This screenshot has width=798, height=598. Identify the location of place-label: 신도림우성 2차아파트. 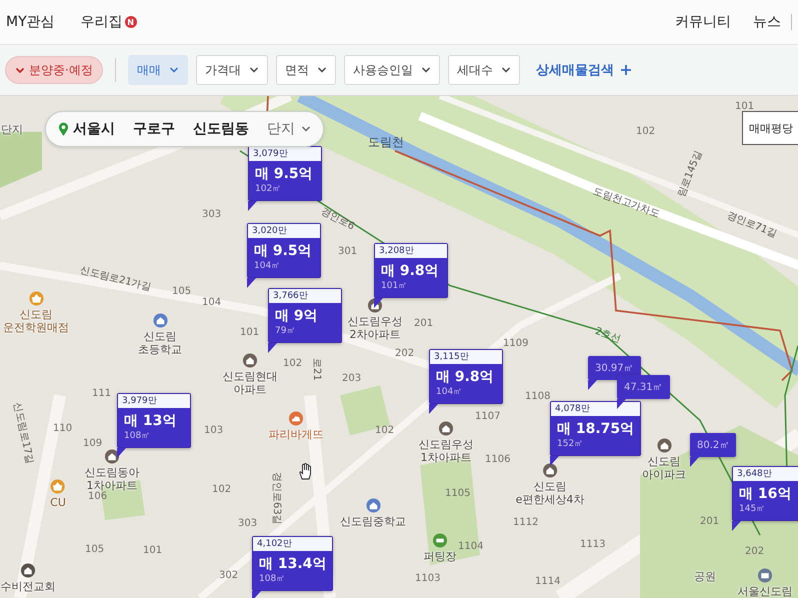
(375, 328).